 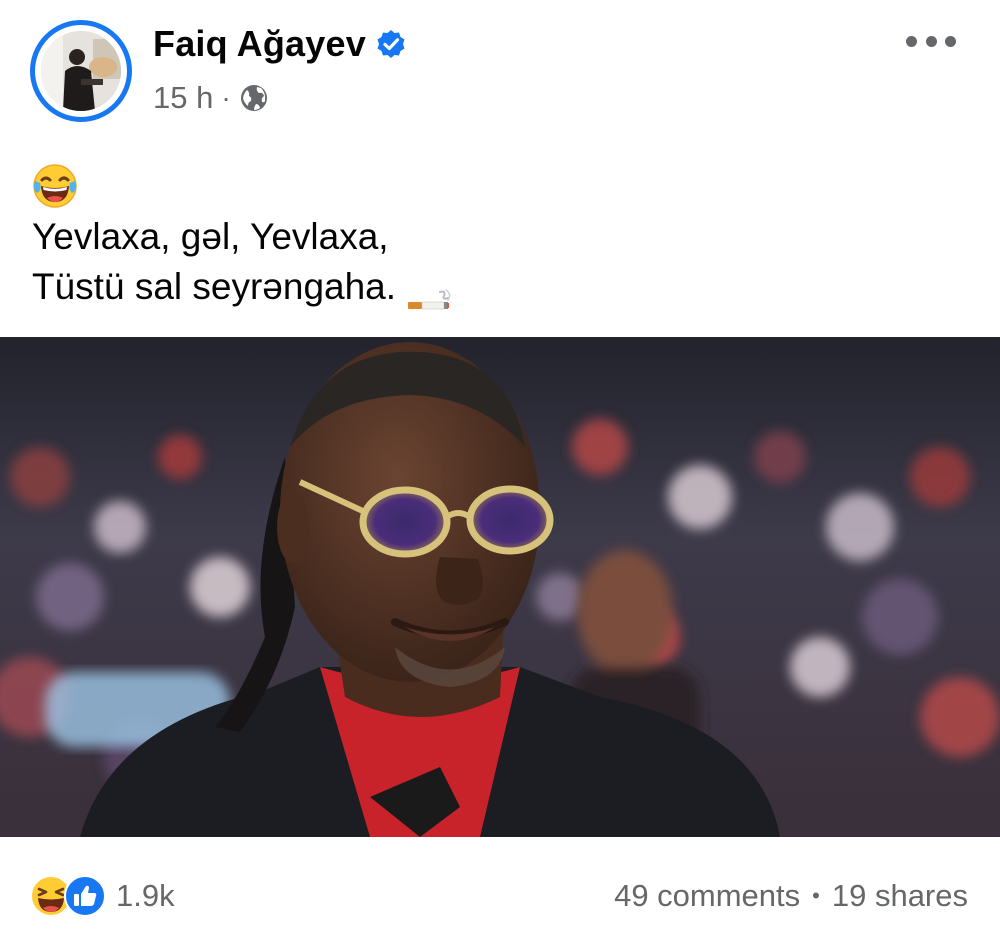 I want to click on post-meta: 15 h ·, so click(x=211, y=98).